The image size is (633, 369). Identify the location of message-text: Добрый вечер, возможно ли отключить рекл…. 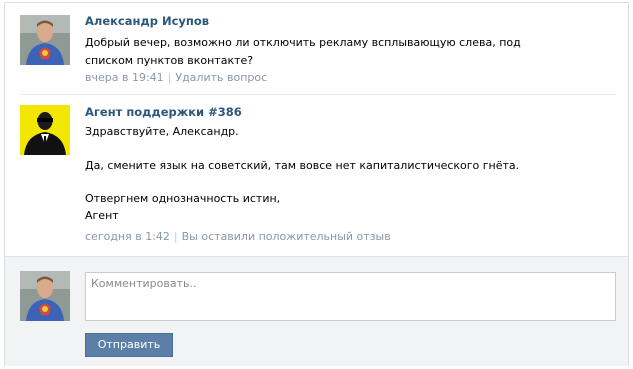
(303, 51).